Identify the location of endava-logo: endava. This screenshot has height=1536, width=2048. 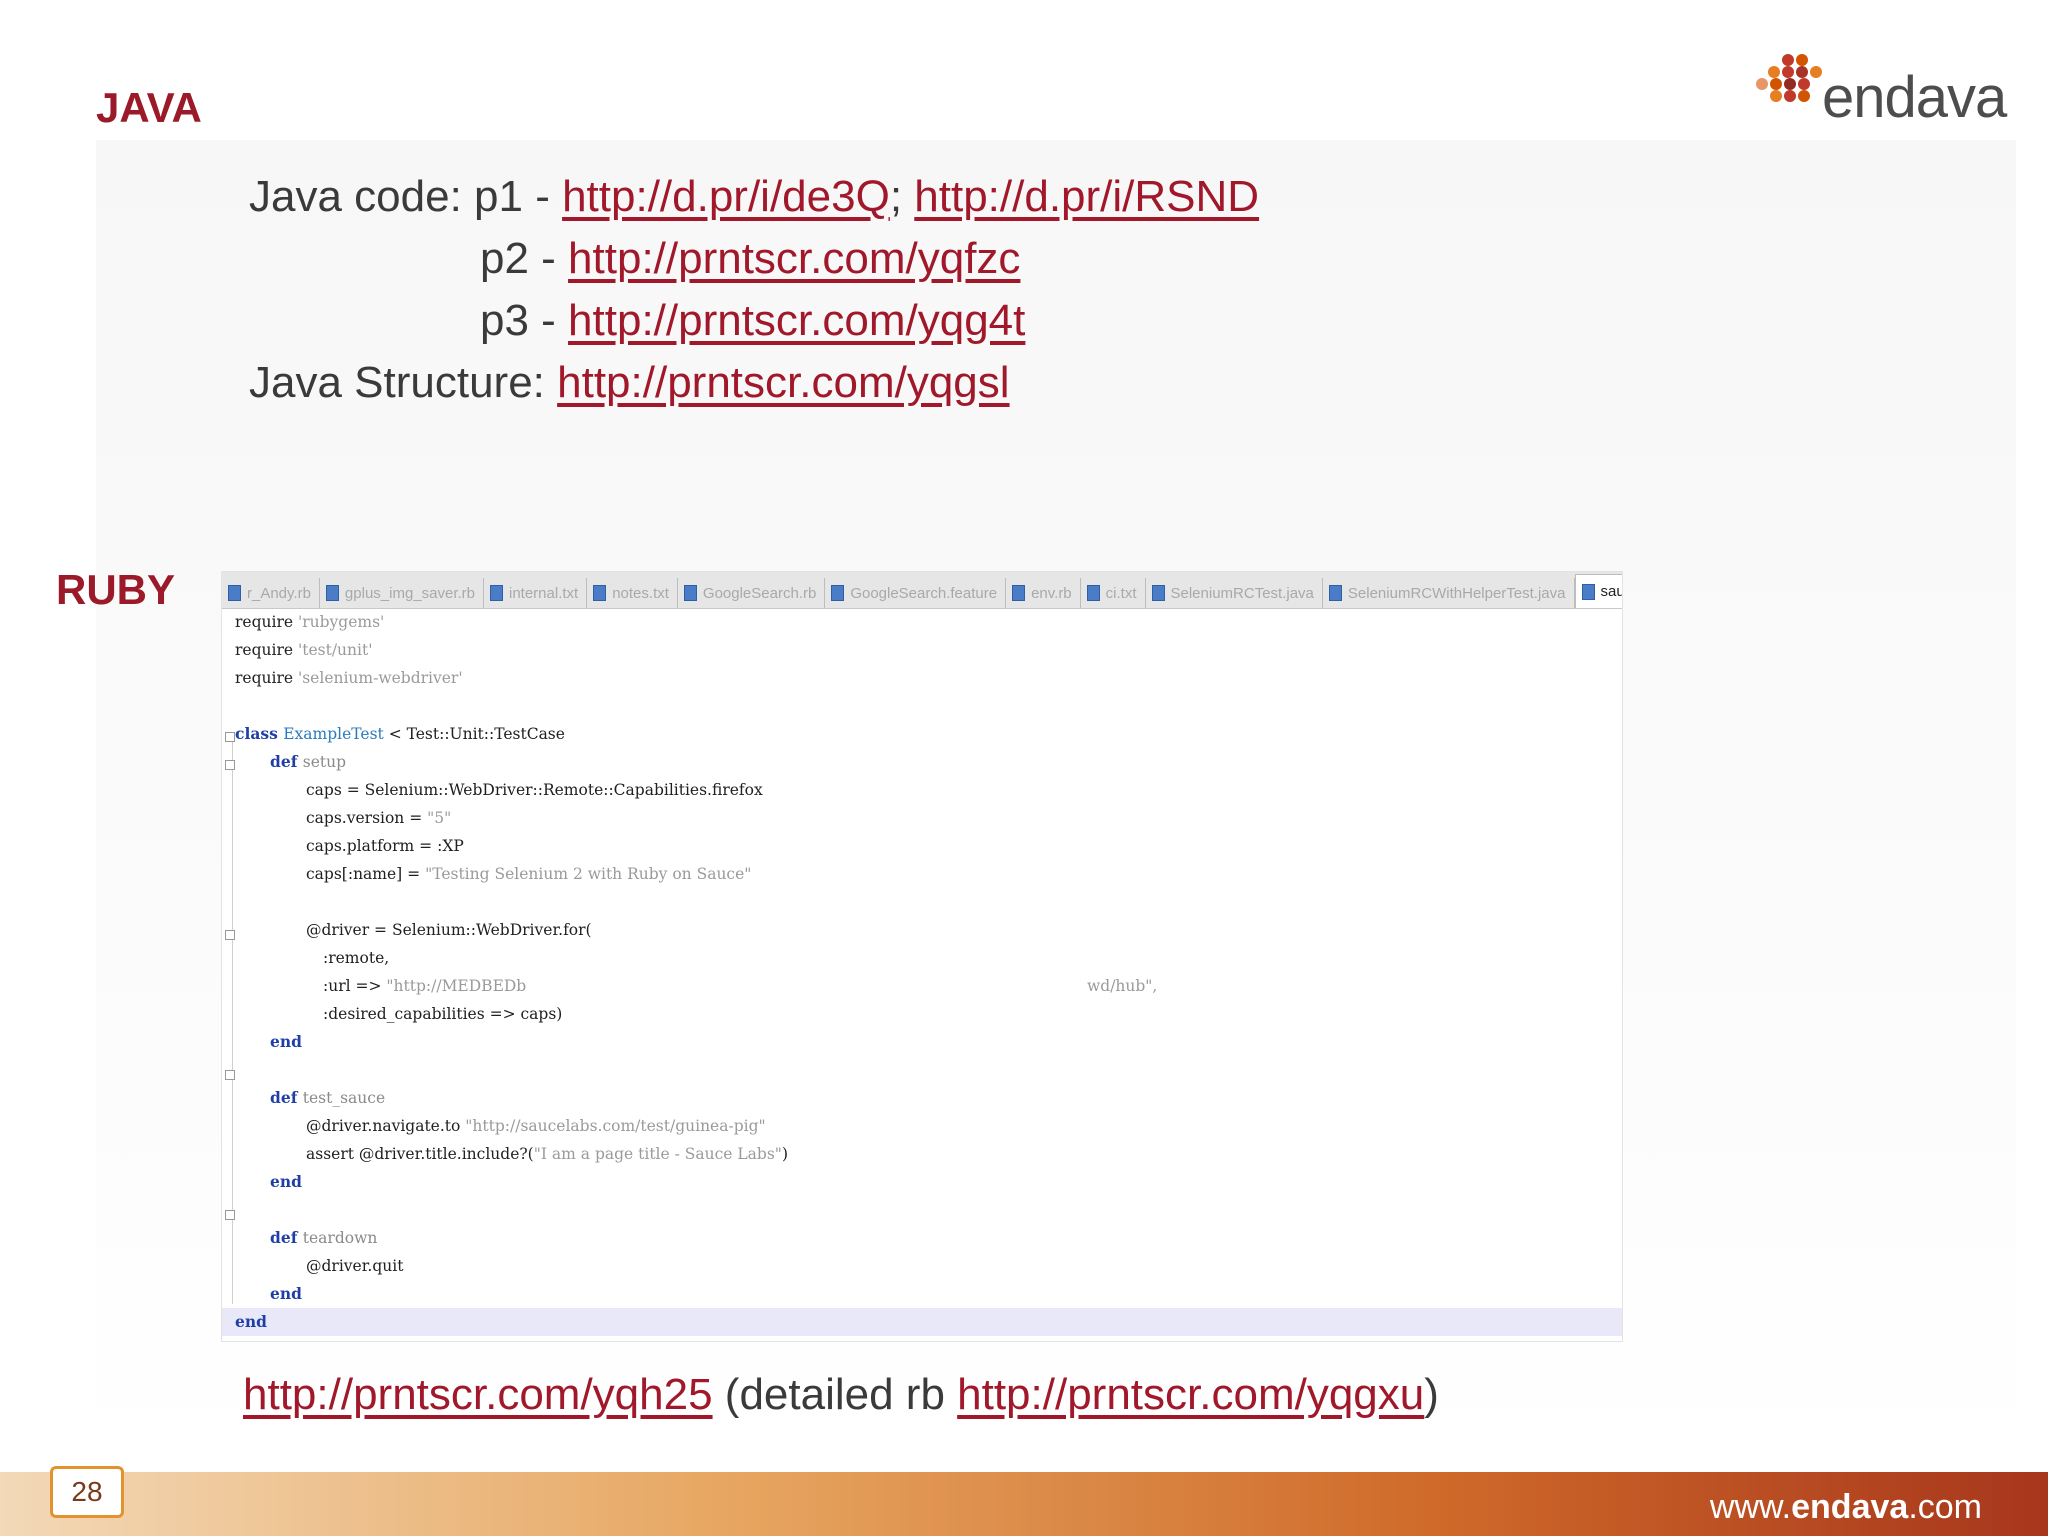
(1879, 95).